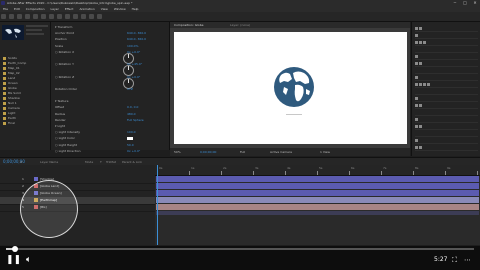  I want to click on camera-tool-icon, so click(35, 16).